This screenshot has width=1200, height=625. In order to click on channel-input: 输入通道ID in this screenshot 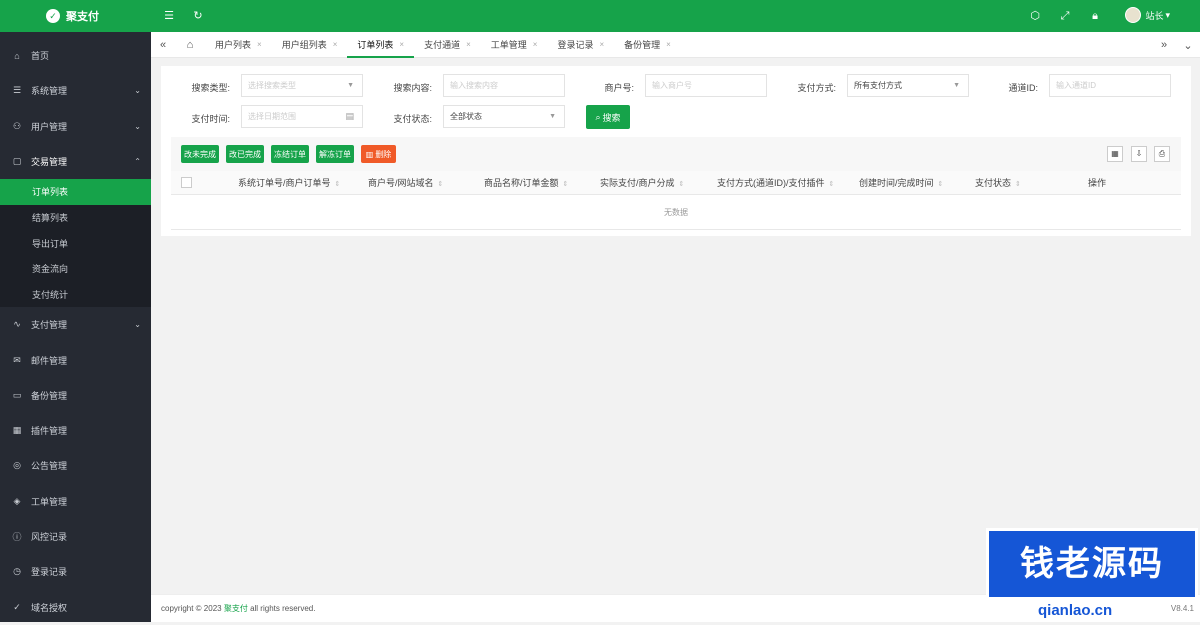, I will do `click(1110, 85)`.